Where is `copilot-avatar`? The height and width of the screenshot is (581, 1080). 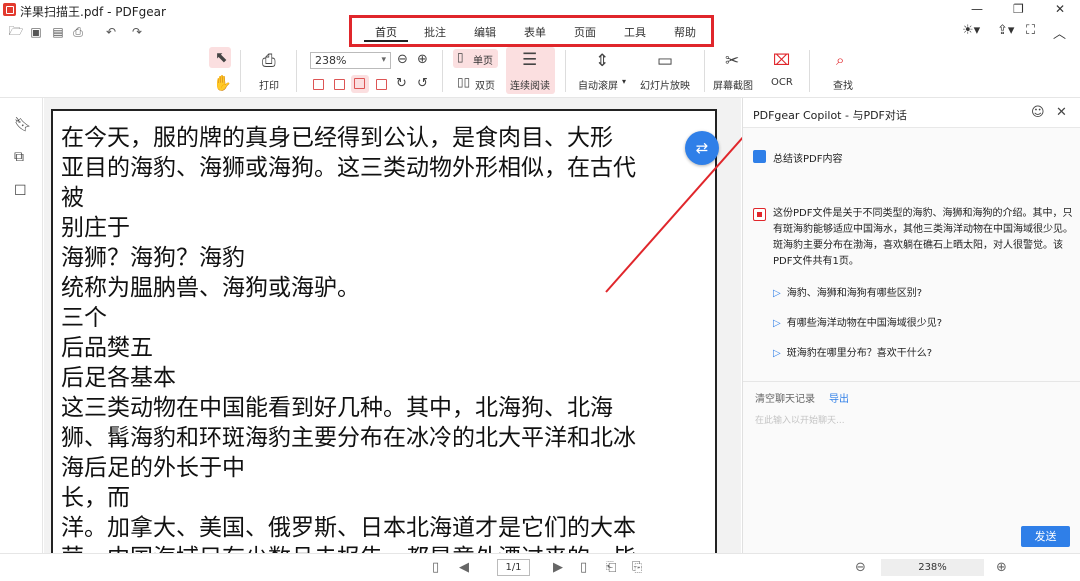
copilot-avatar is located at coordinates (759, 214).